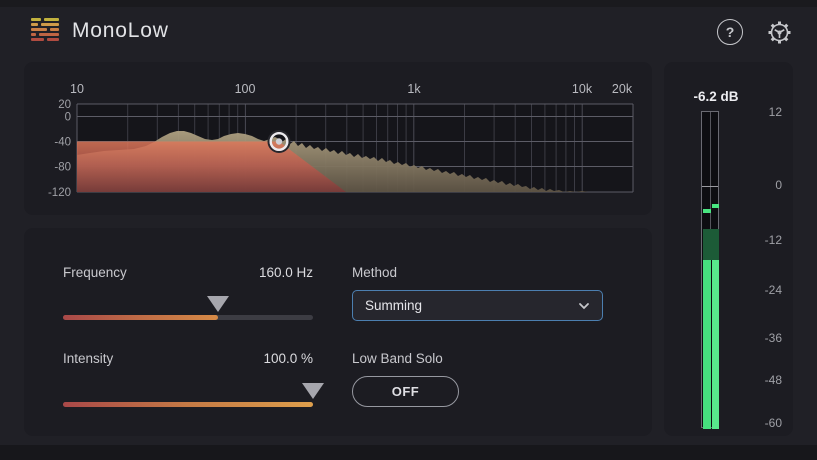 The image size is (817, 460). I want to click on freq-tick-label: 10k, so click(582, 89).